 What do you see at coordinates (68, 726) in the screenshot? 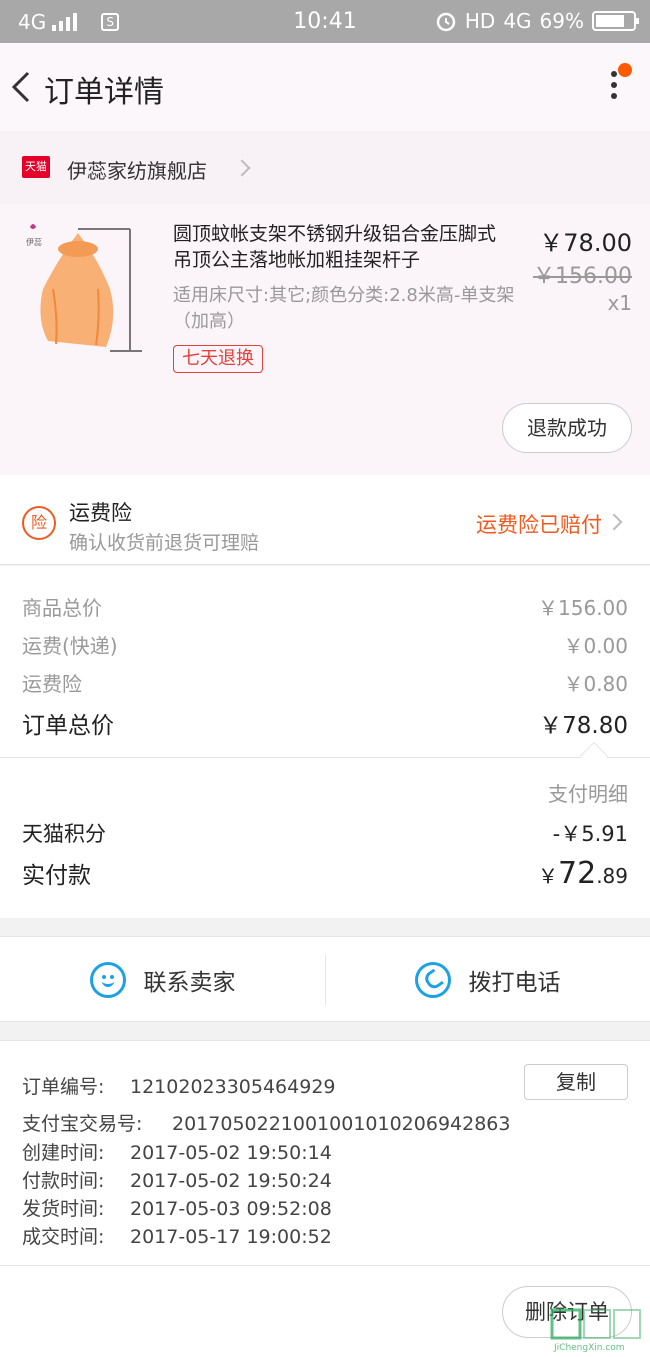
I see `order-total-label: 订单总价` at bounding box center [68, 726].